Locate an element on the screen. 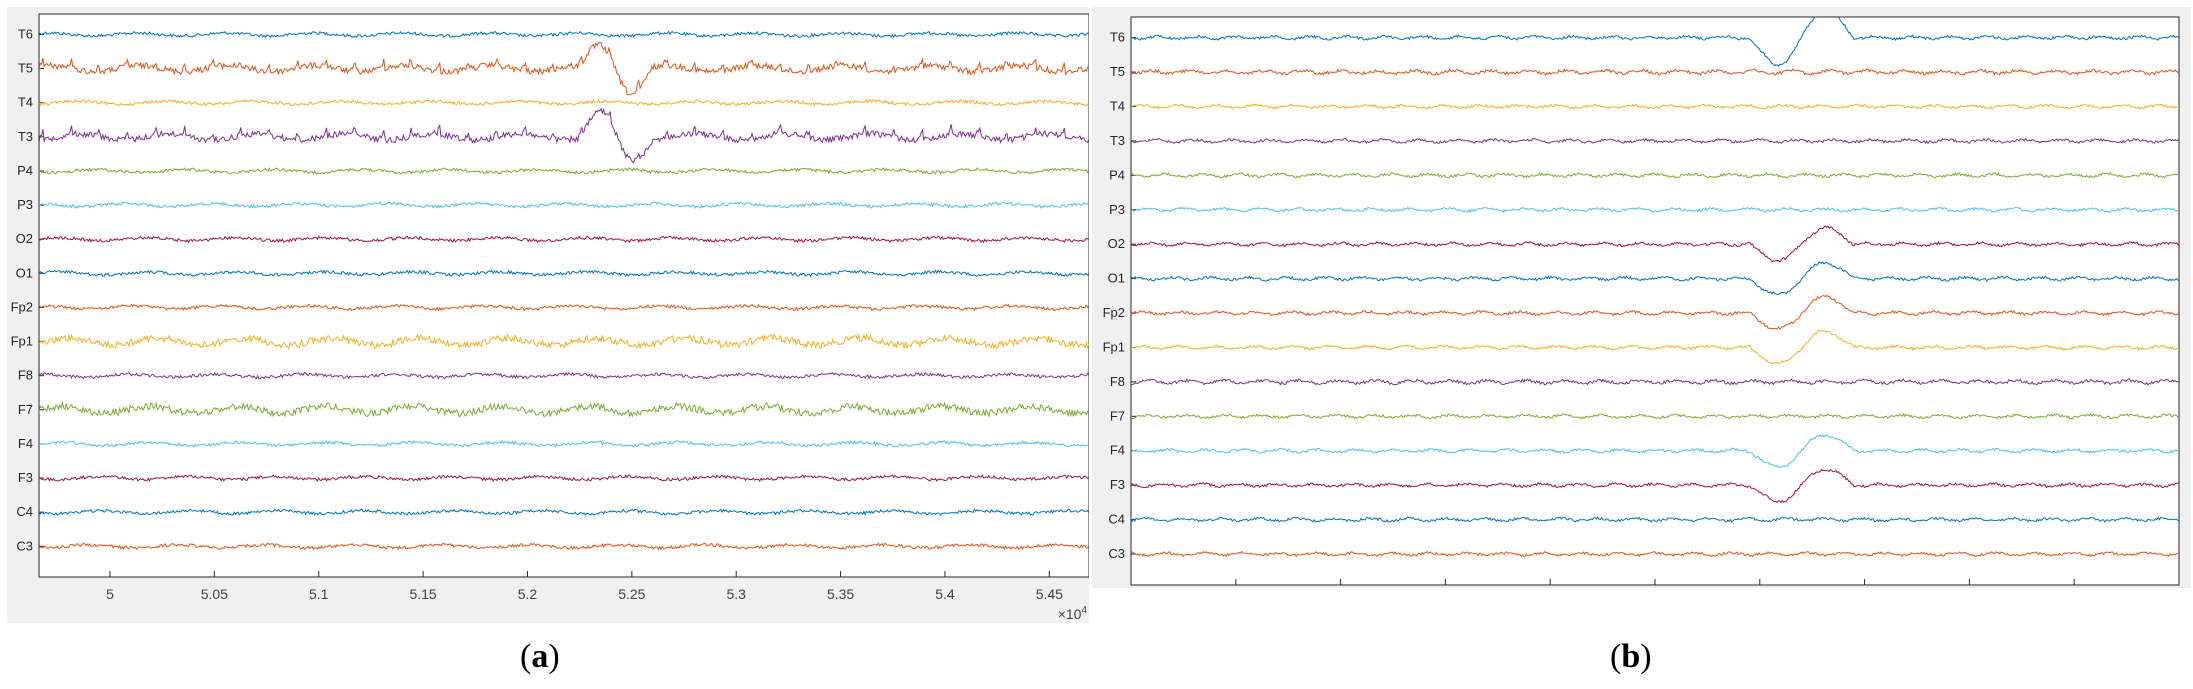 This screenshot has width=2193, height=689. caption-b: (b) is located at coordinates (1631, 656).